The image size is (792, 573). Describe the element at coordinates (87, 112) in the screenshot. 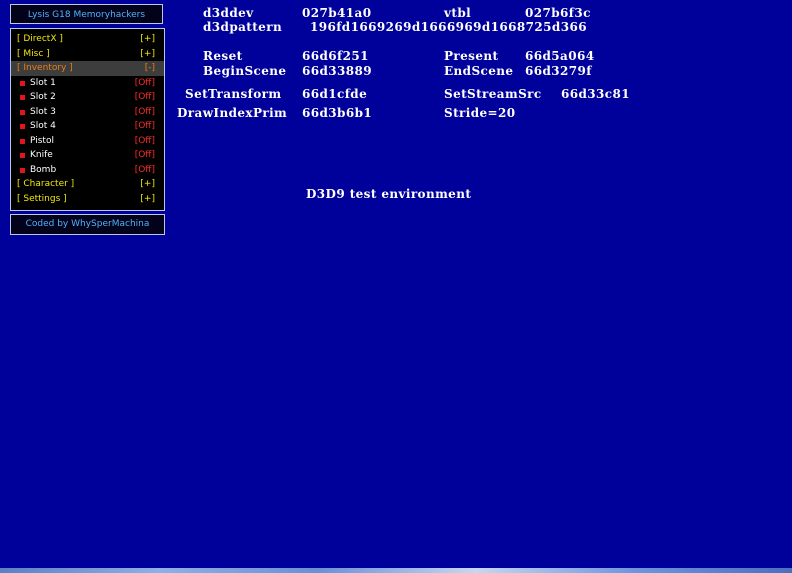

I see `menu-item-slot-3: Slot 3 [Off]` at that location.